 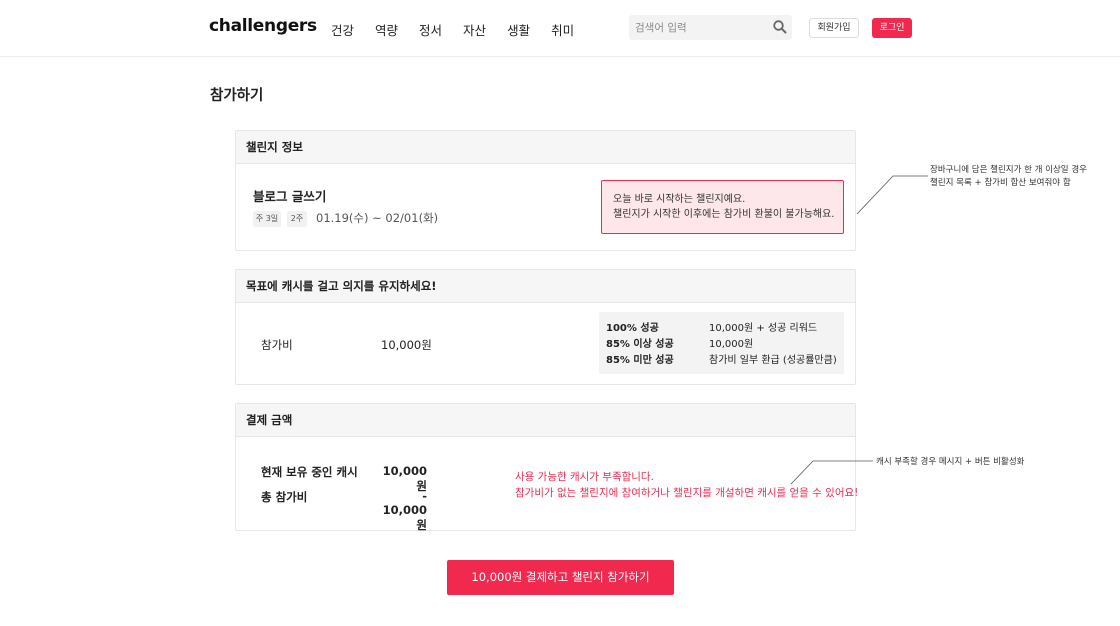 What do you see at coordinates (404, 510) in the screenshot?
I see `total-fee-value: - 10,000원` at bounding box center [404, 510].